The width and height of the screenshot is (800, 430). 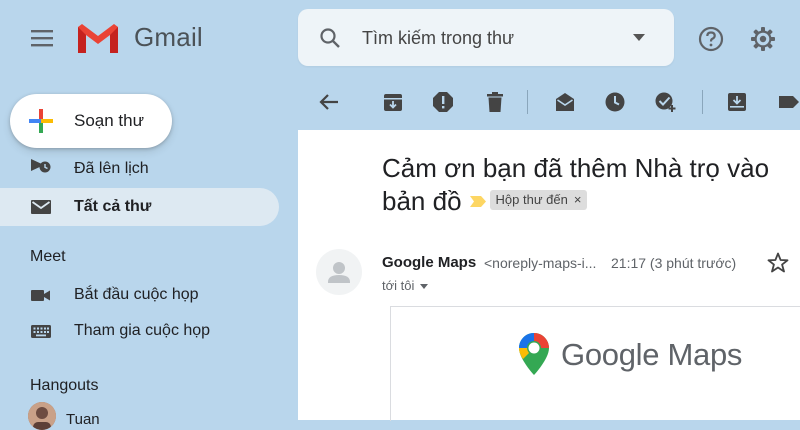 What do you see at coordinates (98, 38) in the screenshot?
I see `gmail-logo-icon` at bounding box center [98, 38].